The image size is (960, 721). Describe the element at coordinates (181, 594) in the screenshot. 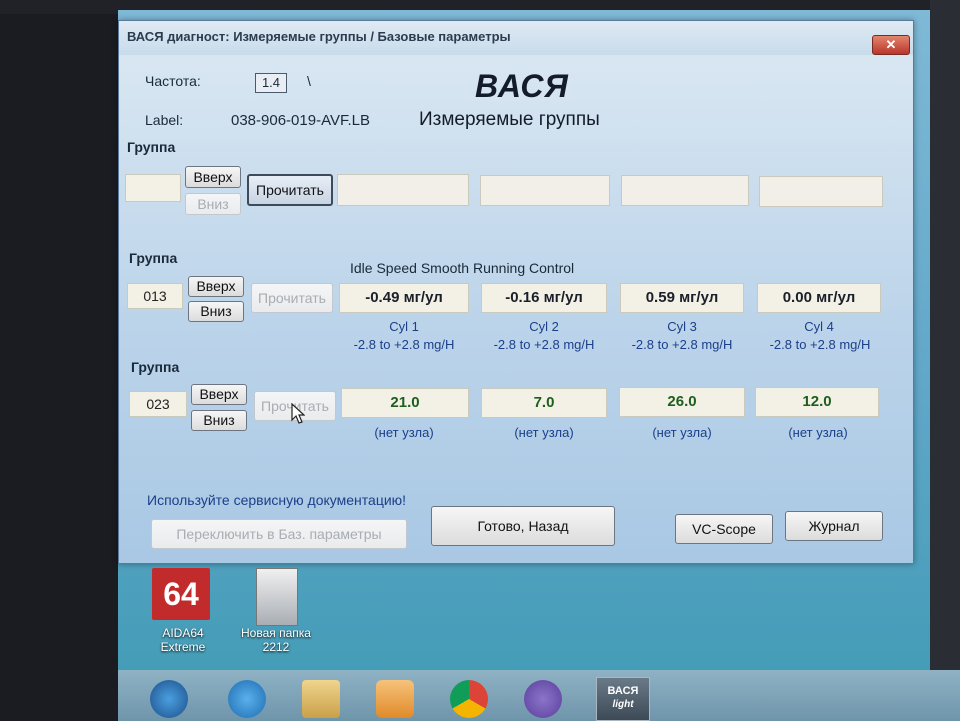

I see `aida64-icon: 64` at that location.